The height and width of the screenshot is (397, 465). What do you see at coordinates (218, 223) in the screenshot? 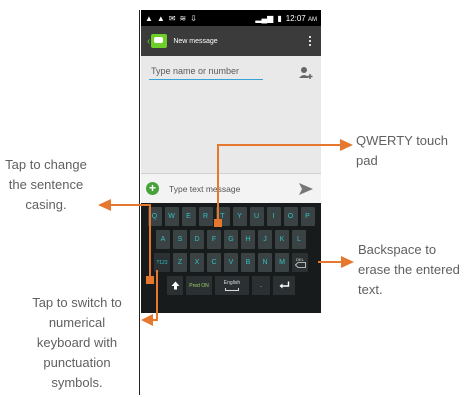
I see `qwerty-anchor-dot` at bounding box center [218, 223].